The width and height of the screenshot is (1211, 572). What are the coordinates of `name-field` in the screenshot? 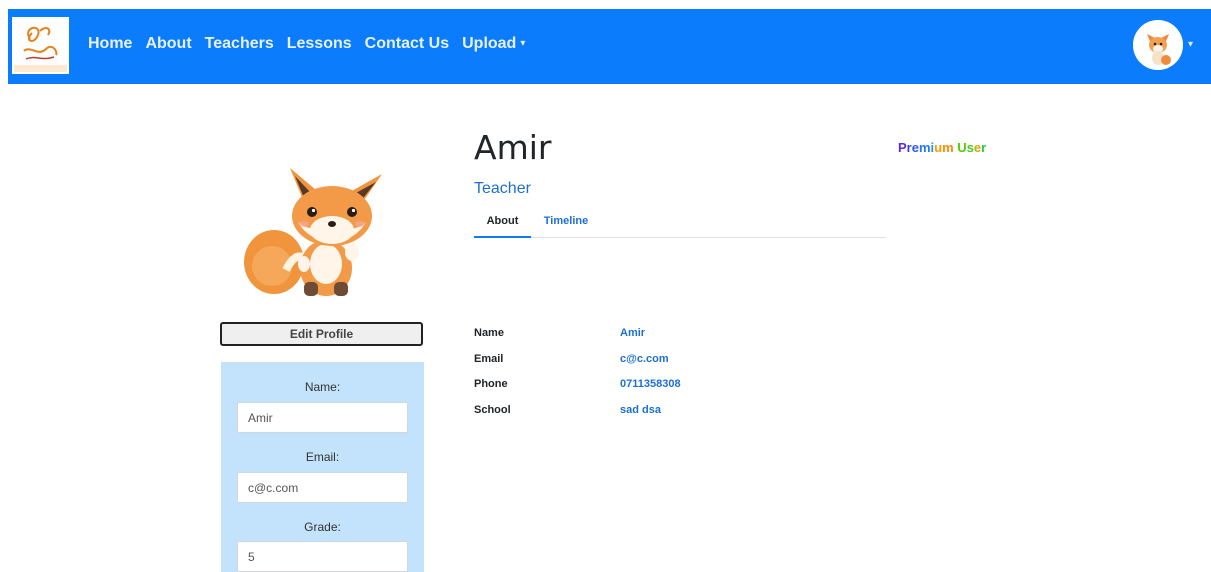 It's located at (322, 417).